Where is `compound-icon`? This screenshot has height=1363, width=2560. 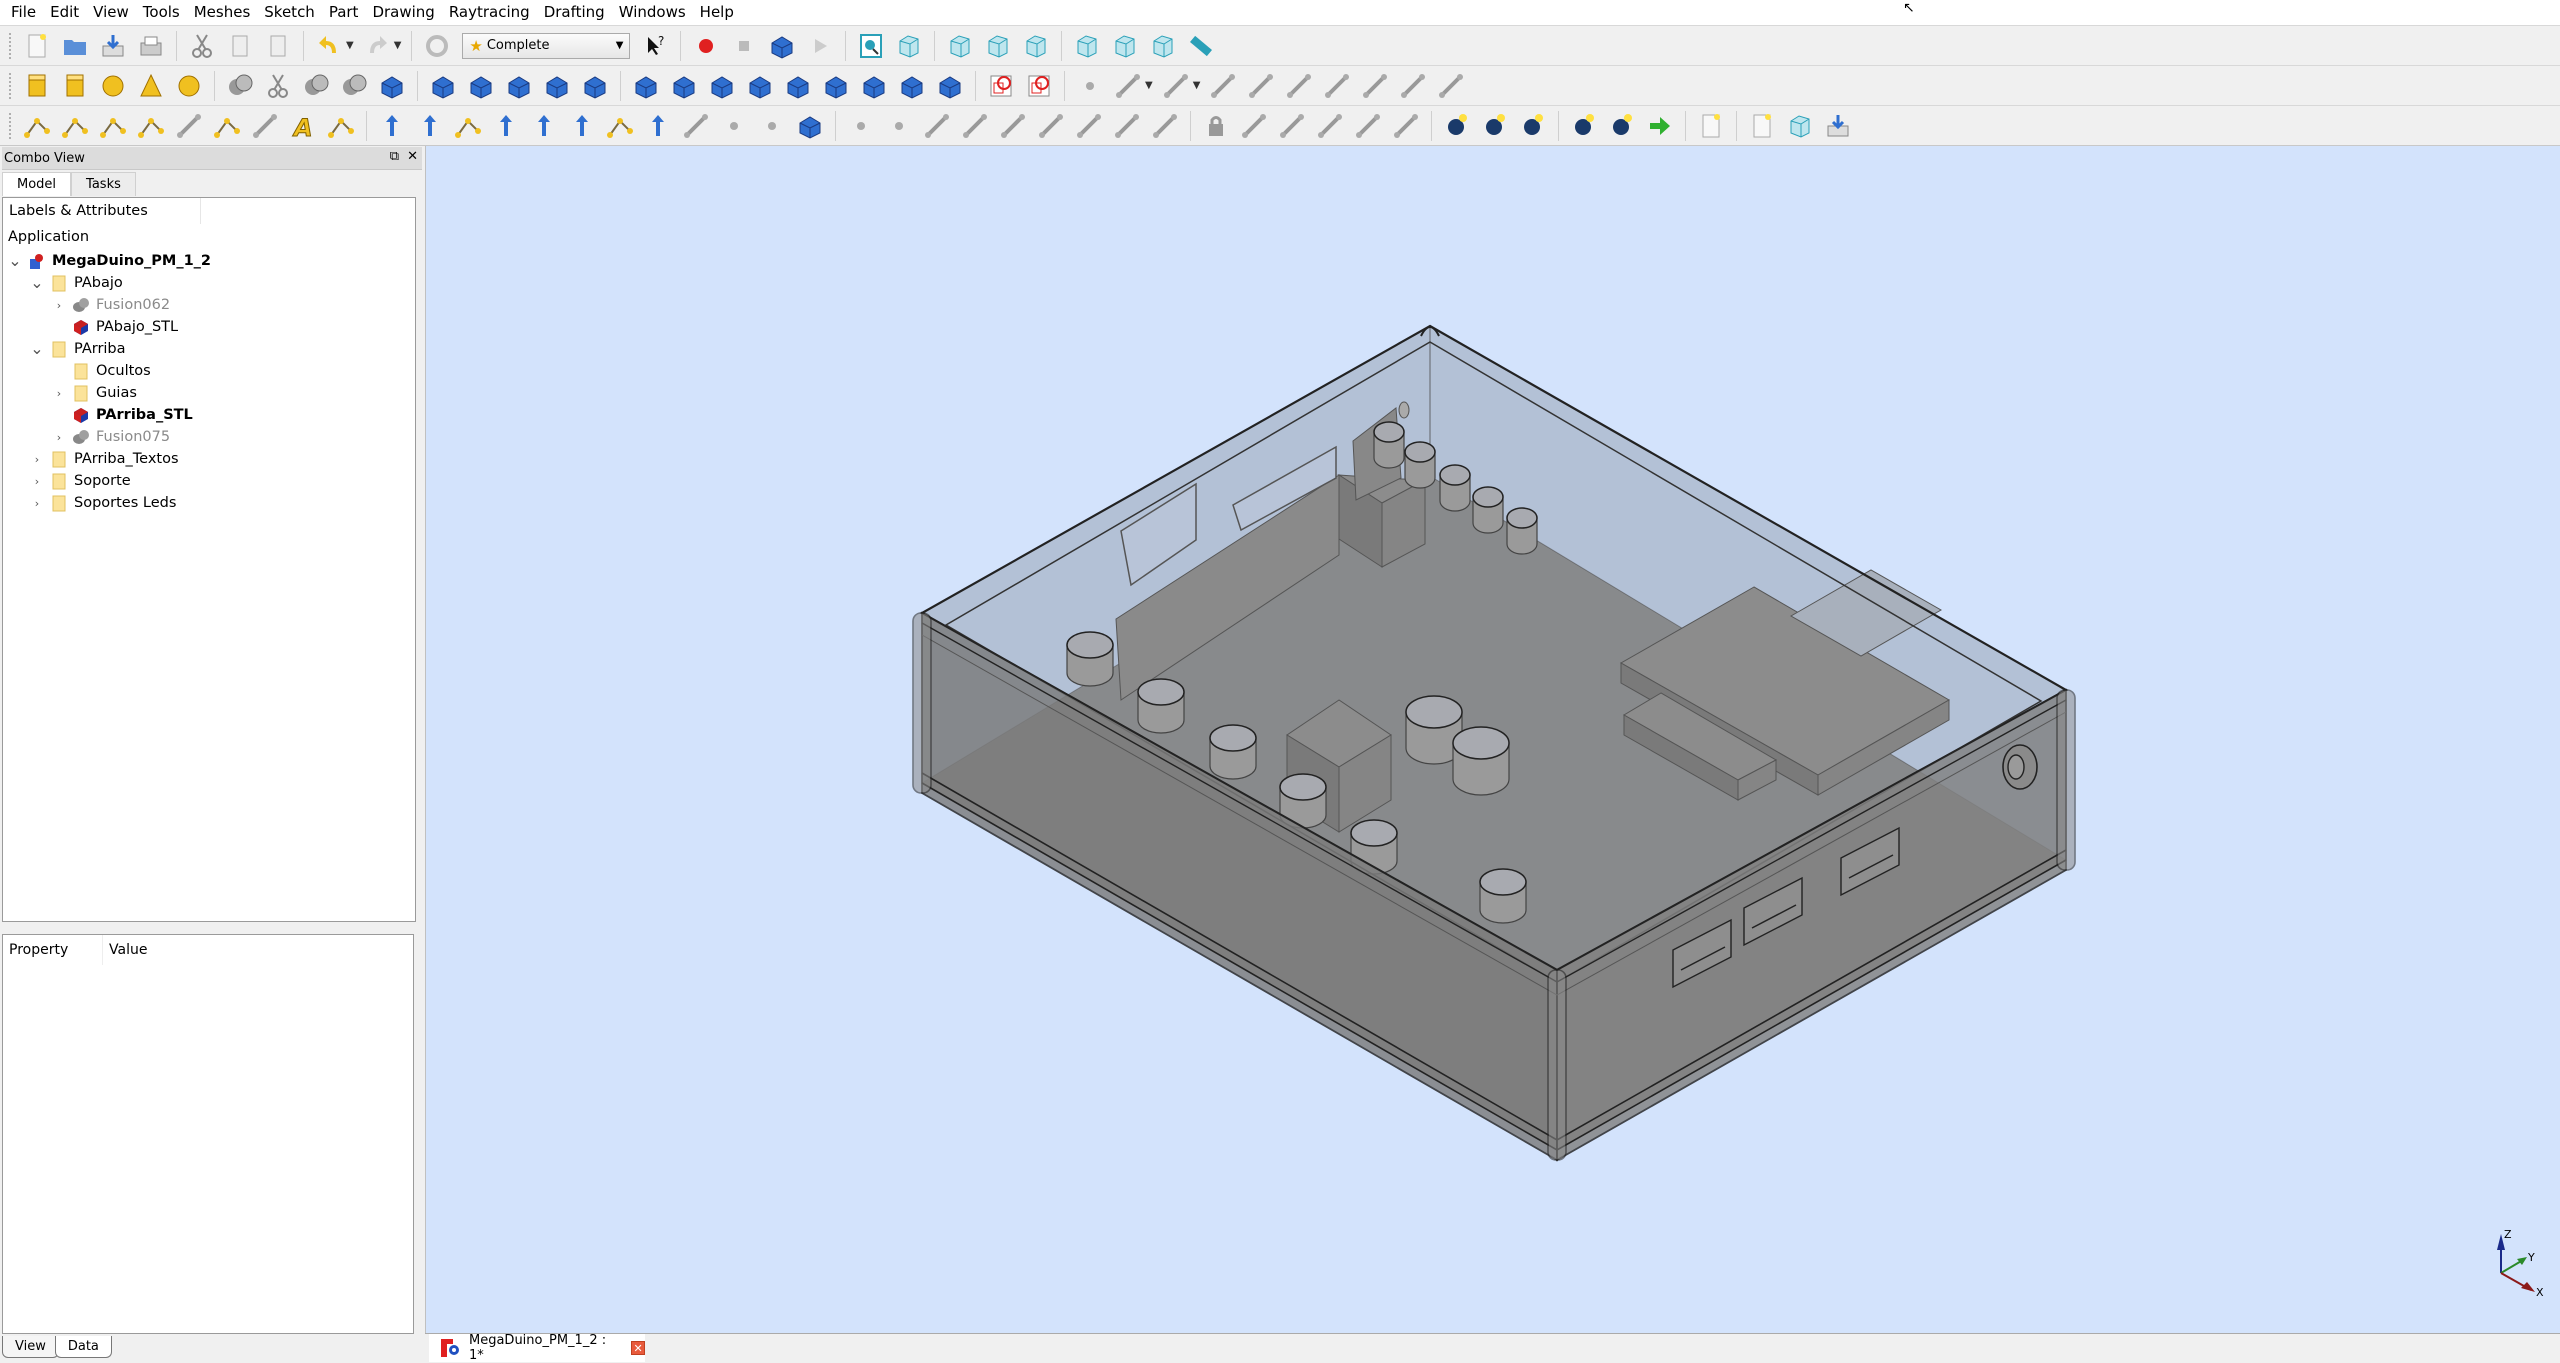
compound-icon is located at coordinates (912, 86).